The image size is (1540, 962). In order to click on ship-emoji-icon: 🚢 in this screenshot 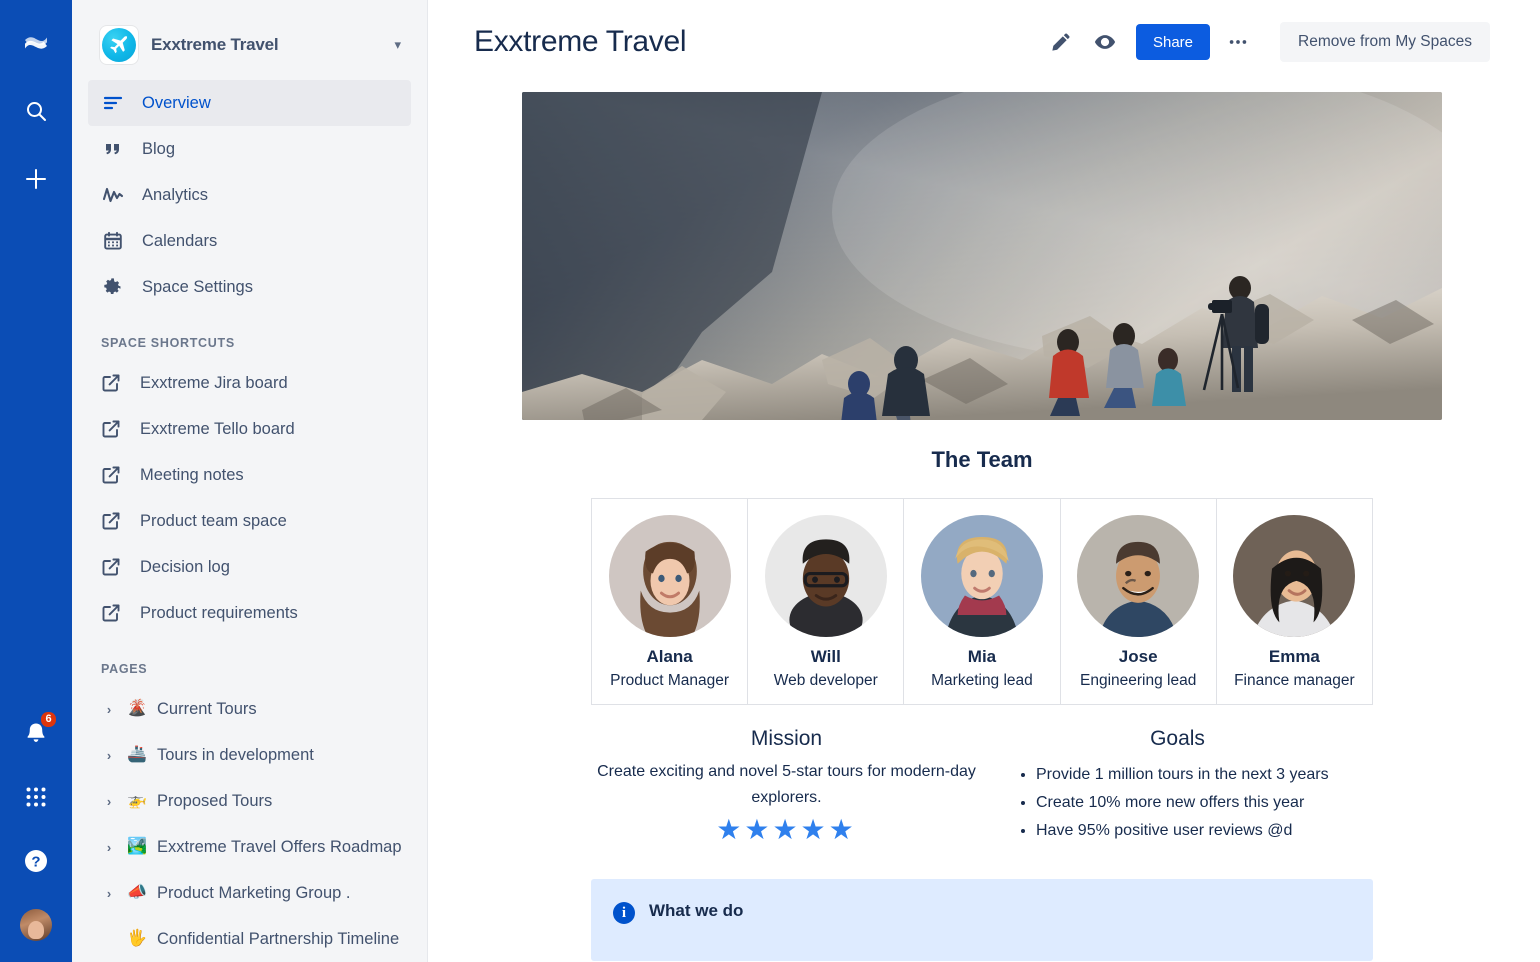, I will do `click(137, 754)`.